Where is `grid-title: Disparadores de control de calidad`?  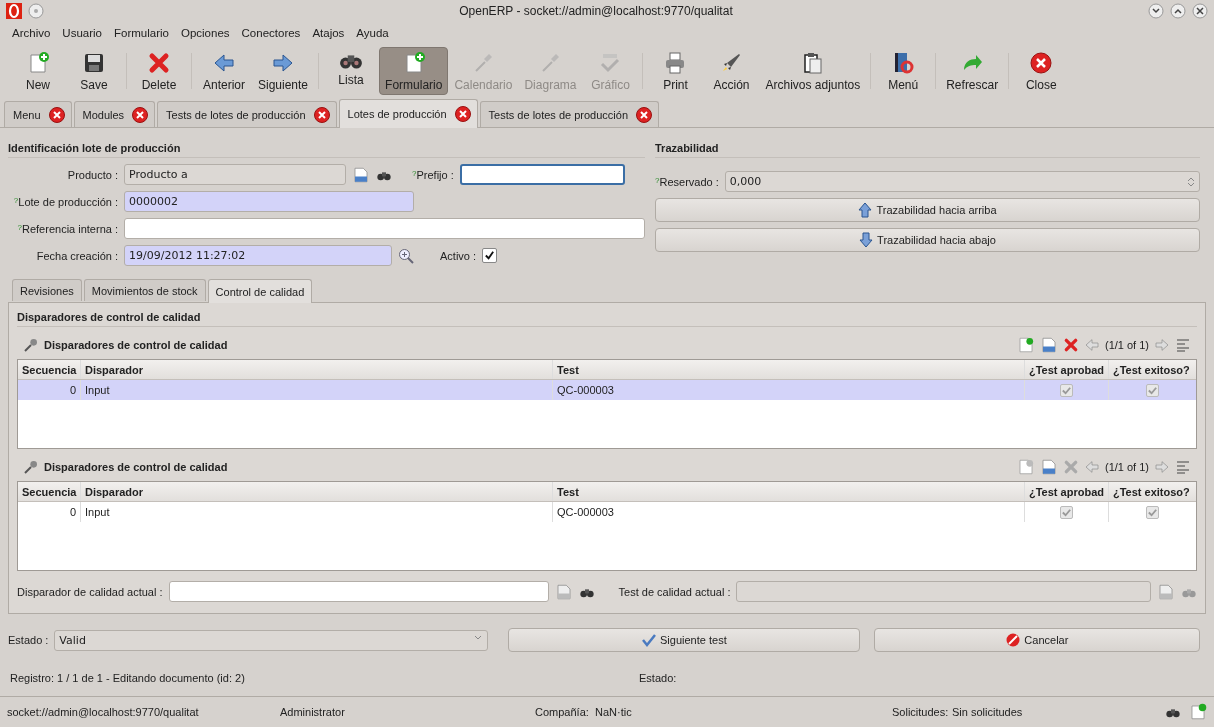
grid-title: Disparadores de control de calidad is located at coordinates (136, 345).